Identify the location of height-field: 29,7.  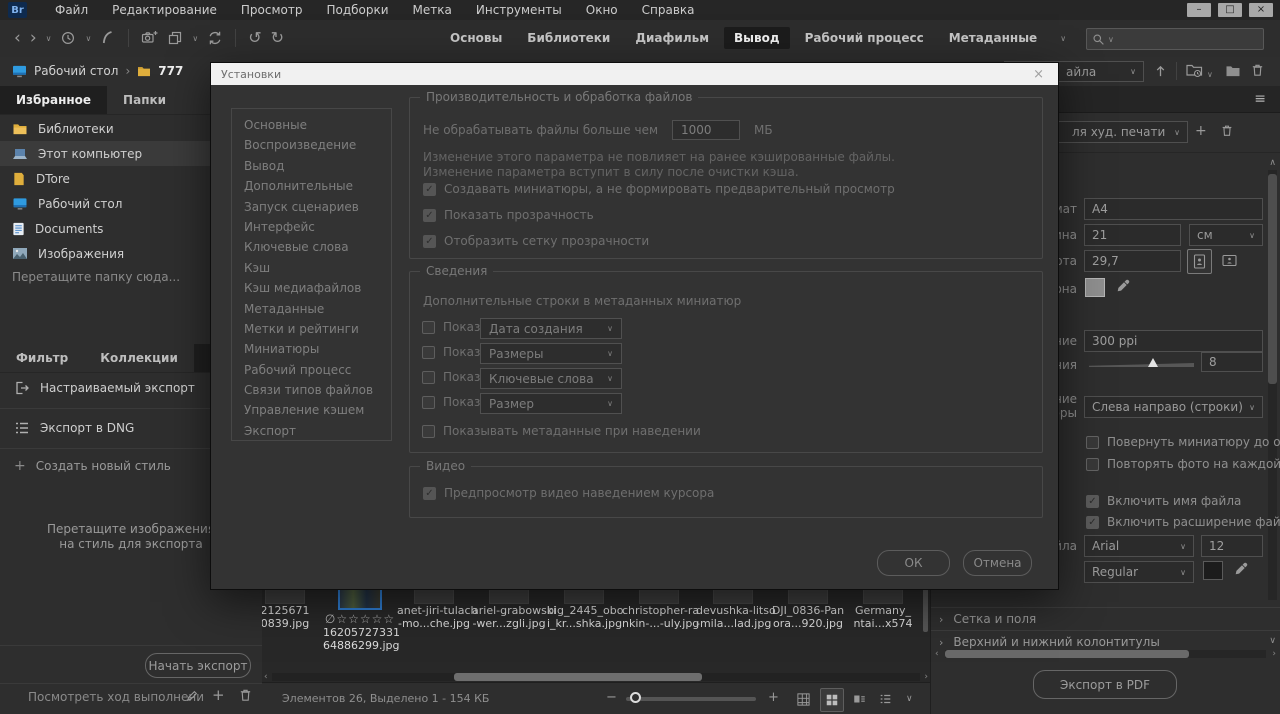
(1132, 261).